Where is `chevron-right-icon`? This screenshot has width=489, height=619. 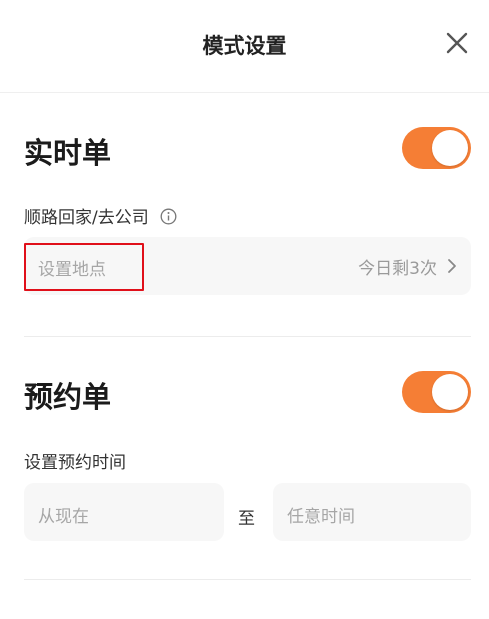
chevron-right-icon is located at coordinates (452, 266).